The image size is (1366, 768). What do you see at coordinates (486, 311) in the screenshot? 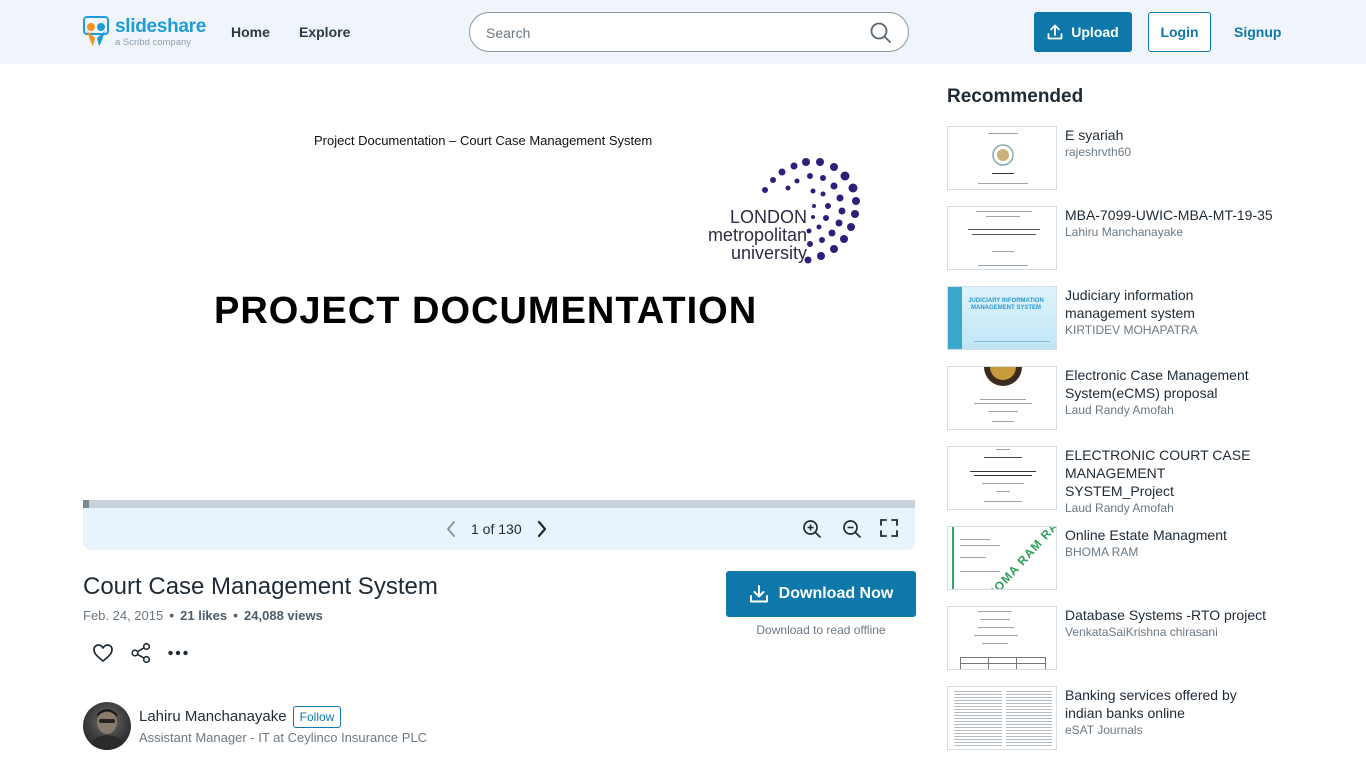
I see `slide-headline: PROJECT DOCUMENTATION` at bounding box center [486, 311].